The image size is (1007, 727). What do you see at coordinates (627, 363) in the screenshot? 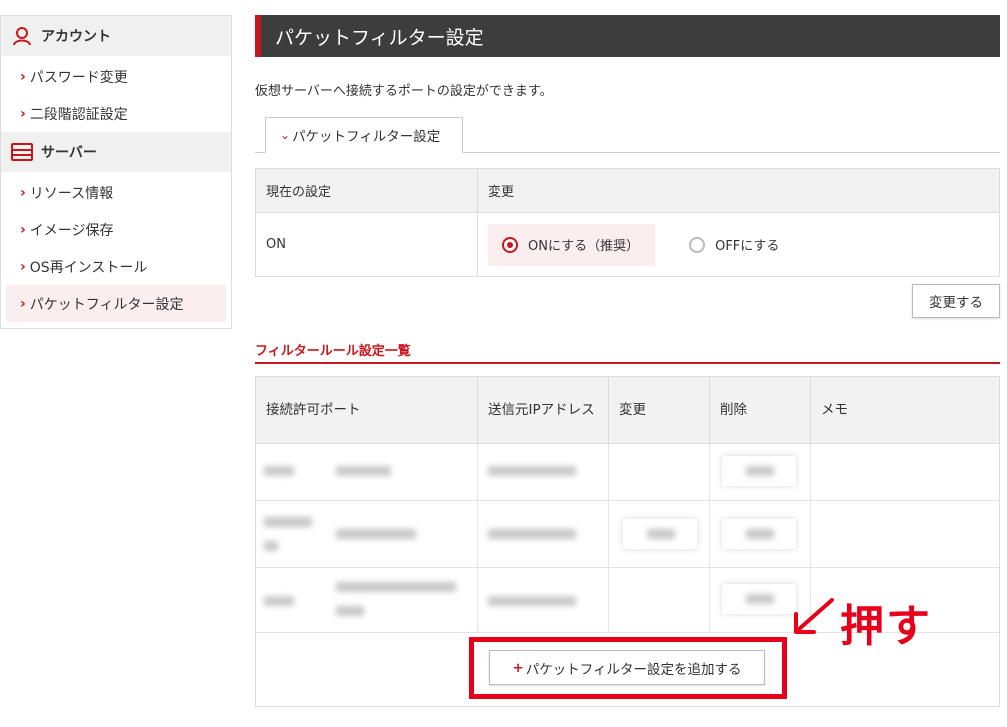
I see `section-divider` at bounding box center [627, 363].